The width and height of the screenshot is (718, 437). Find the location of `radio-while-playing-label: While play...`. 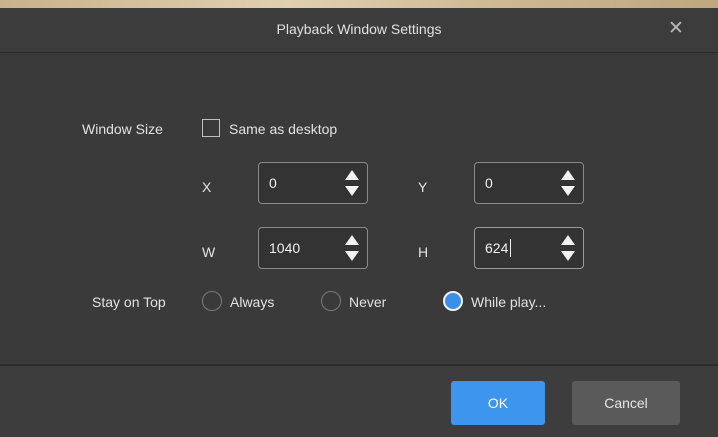

radio-while-playing-label: While play... is located at coordinates (508, 302).